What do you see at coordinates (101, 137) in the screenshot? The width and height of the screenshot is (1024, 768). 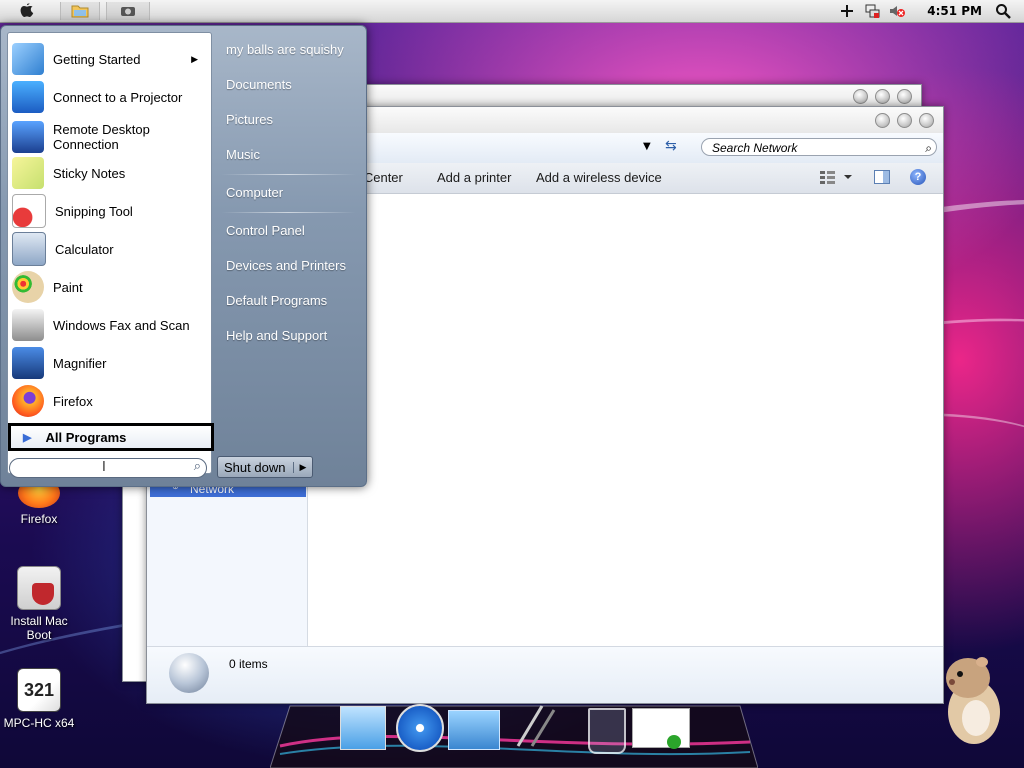 I see `program-label: Remote Desktop Connection` at bounding box center [101, 137].